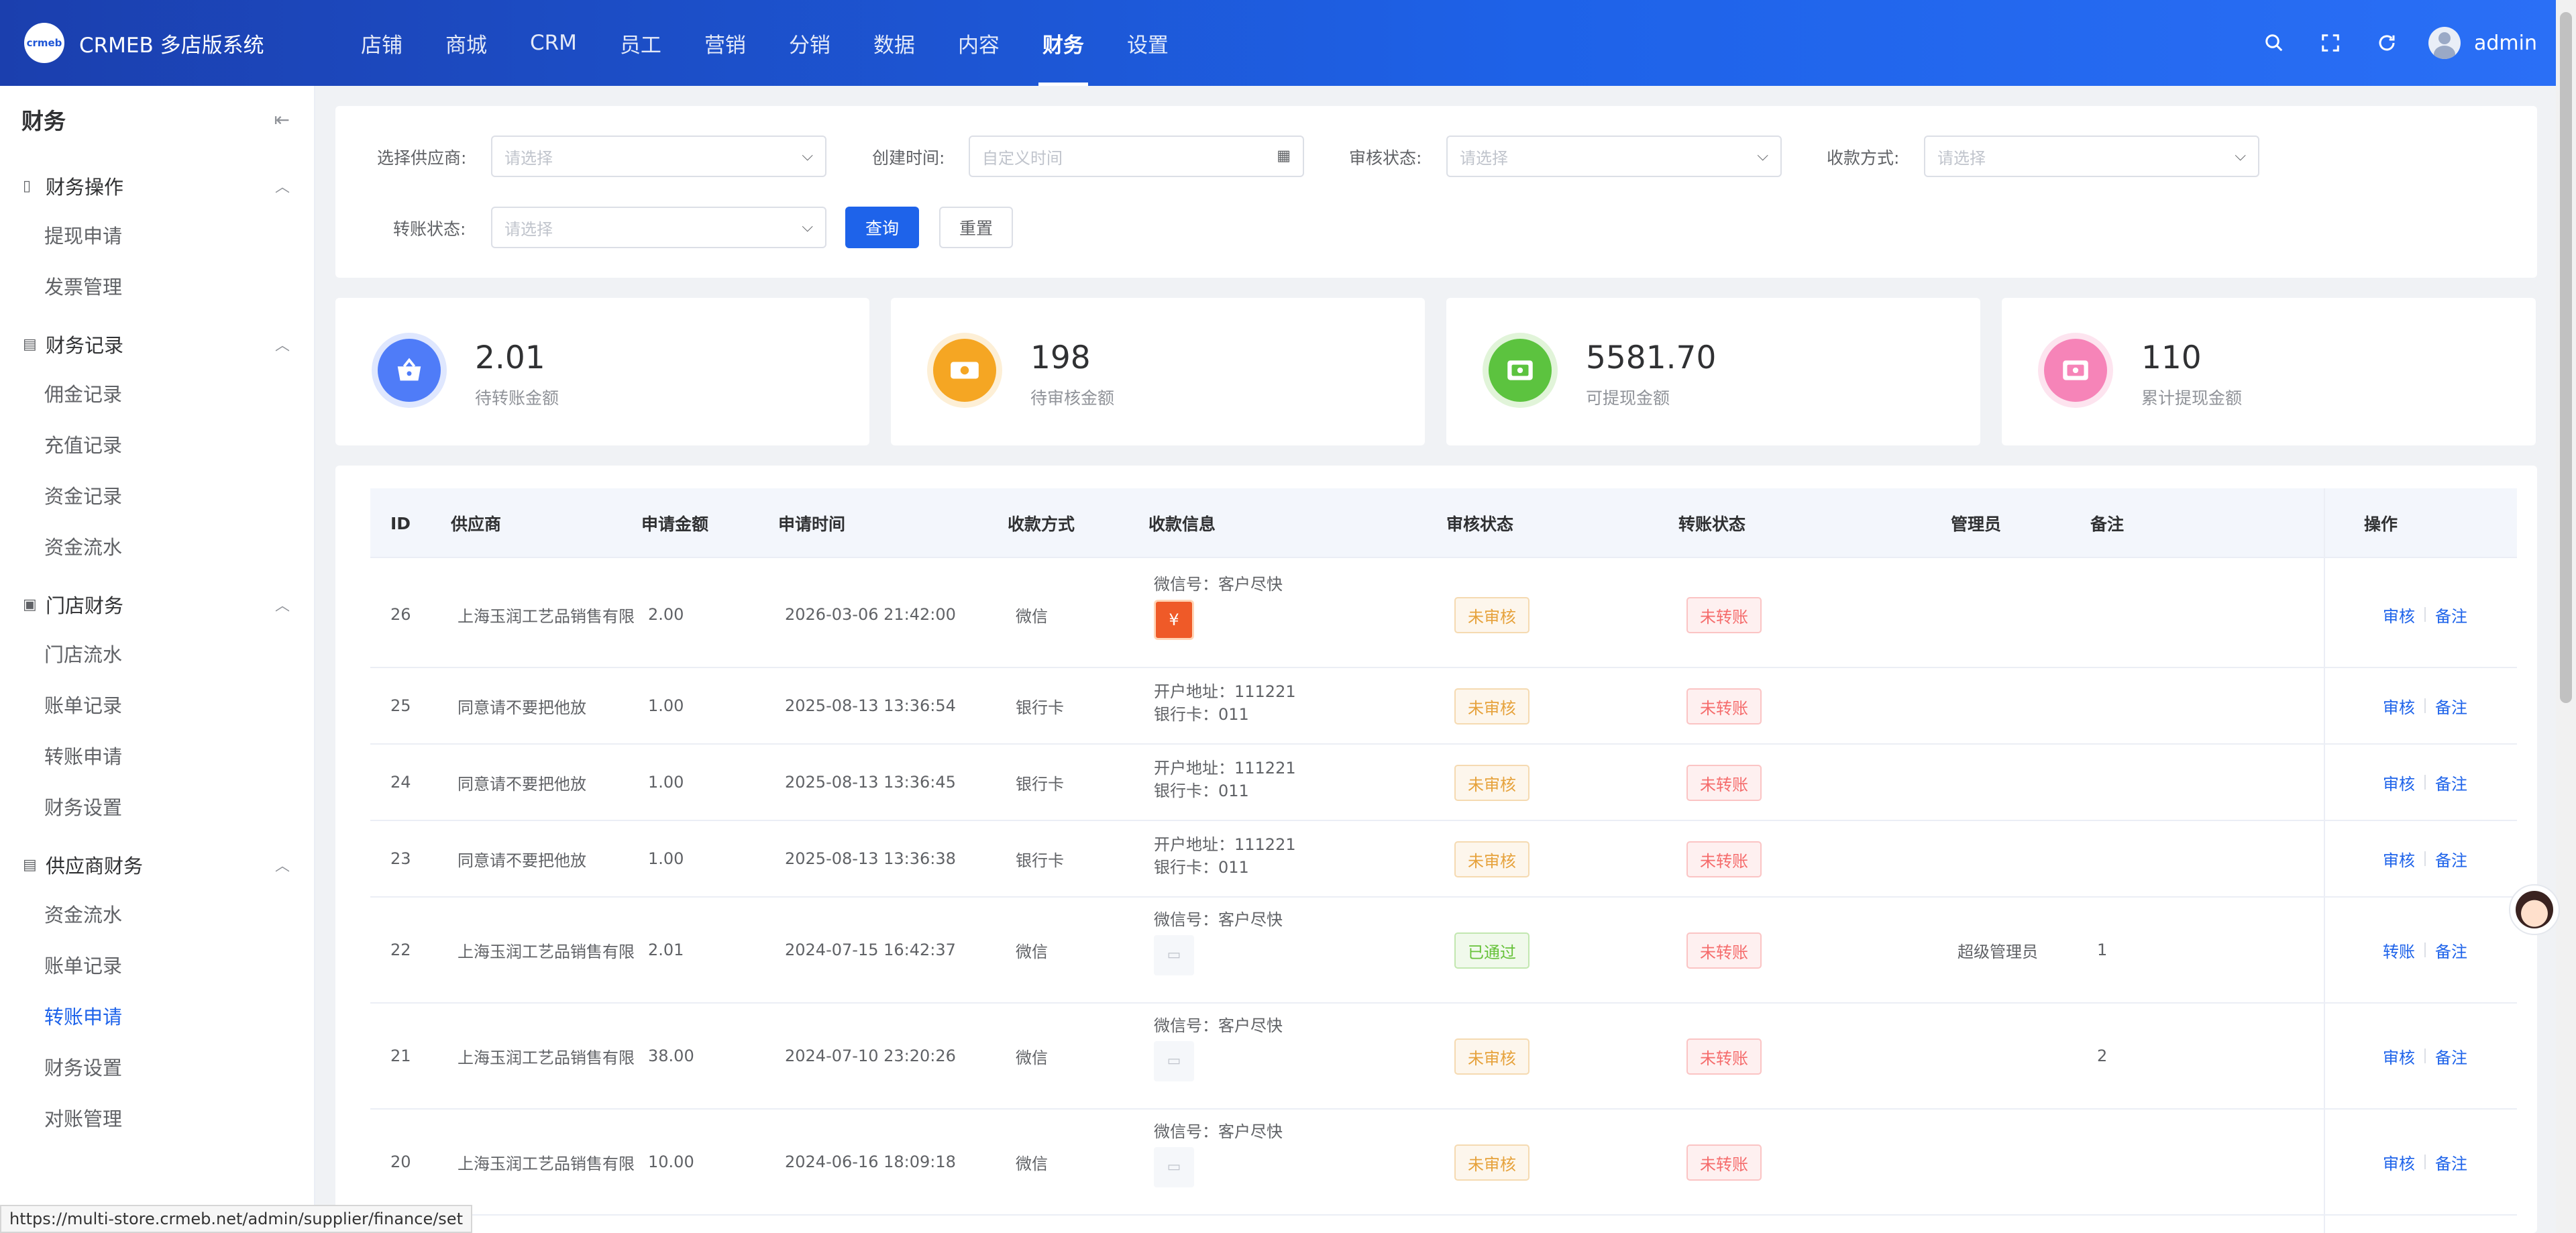  Describe the element at coordinates (116, 445) in the screenshot. I see `sidebar-item: 充值记录` at that location.